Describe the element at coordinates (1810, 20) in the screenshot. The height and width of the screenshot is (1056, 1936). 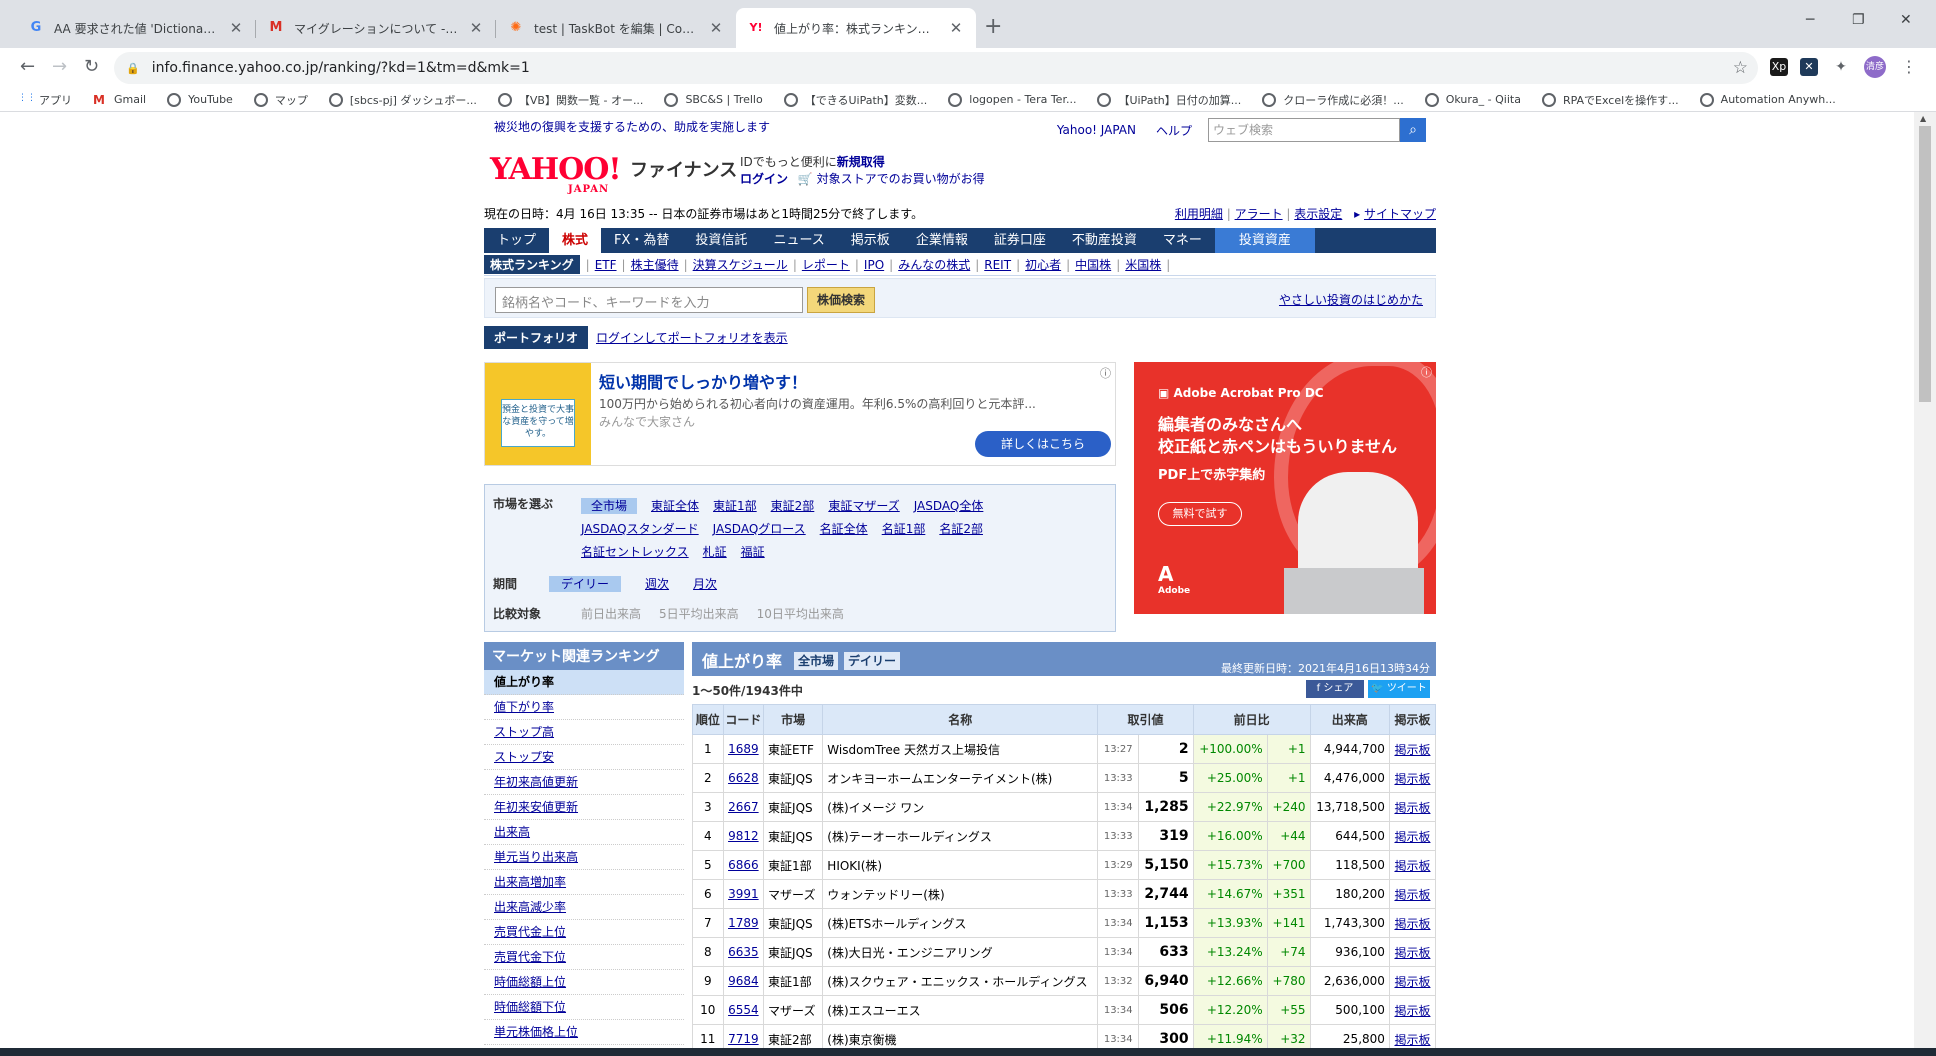
I see `minimize-icon: ─` at that location.